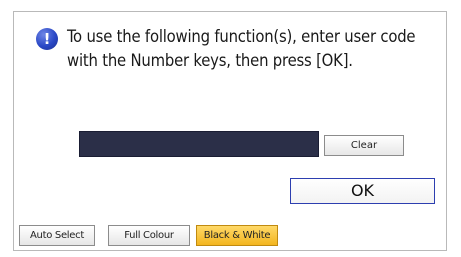 This screenshot has height=257, width=461. Describe the element at coordinates (237, 235) in the screenshot. I see `black-and-white-button: Black & White` at that location.